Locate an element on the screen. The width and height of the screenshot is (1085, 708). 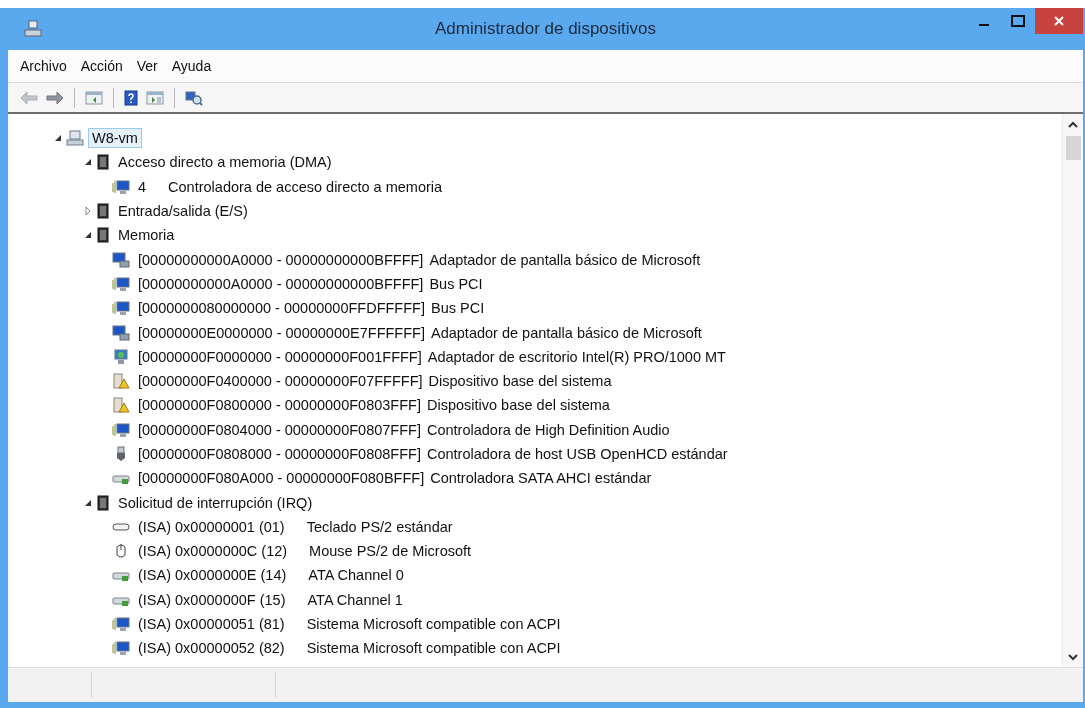
device-name: ATA Channel 0 is located at coordinates (356, 575).